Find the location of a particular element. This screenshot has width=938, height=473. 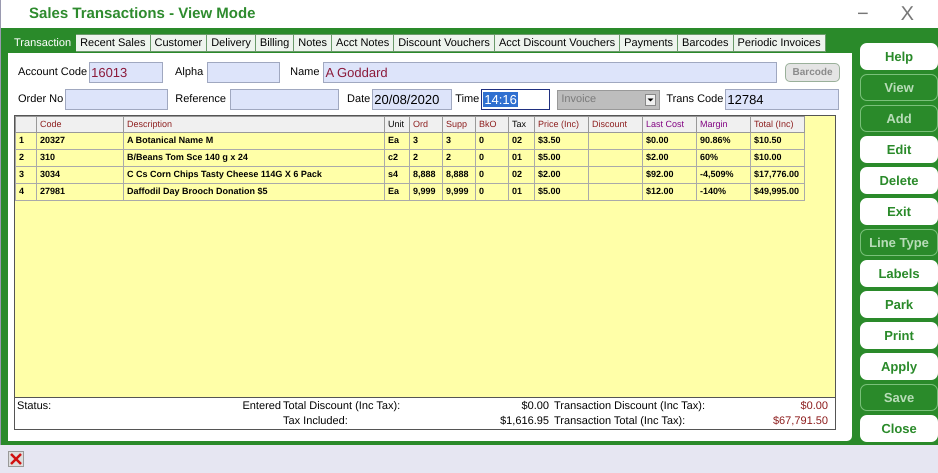

table-cell: $10.50 is located at coordinates (777, 141).